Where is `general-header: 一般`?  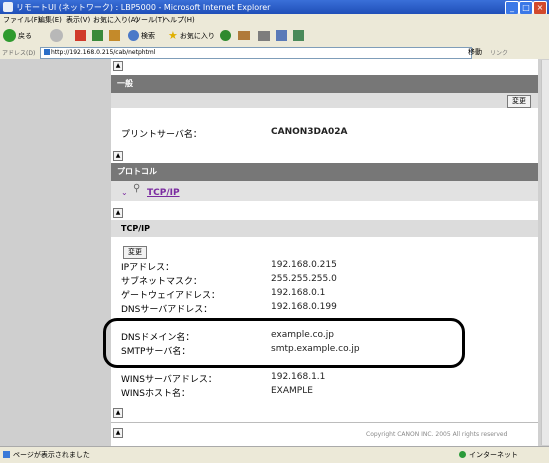
general-header: 一般 is located at coordinates (324, 84).